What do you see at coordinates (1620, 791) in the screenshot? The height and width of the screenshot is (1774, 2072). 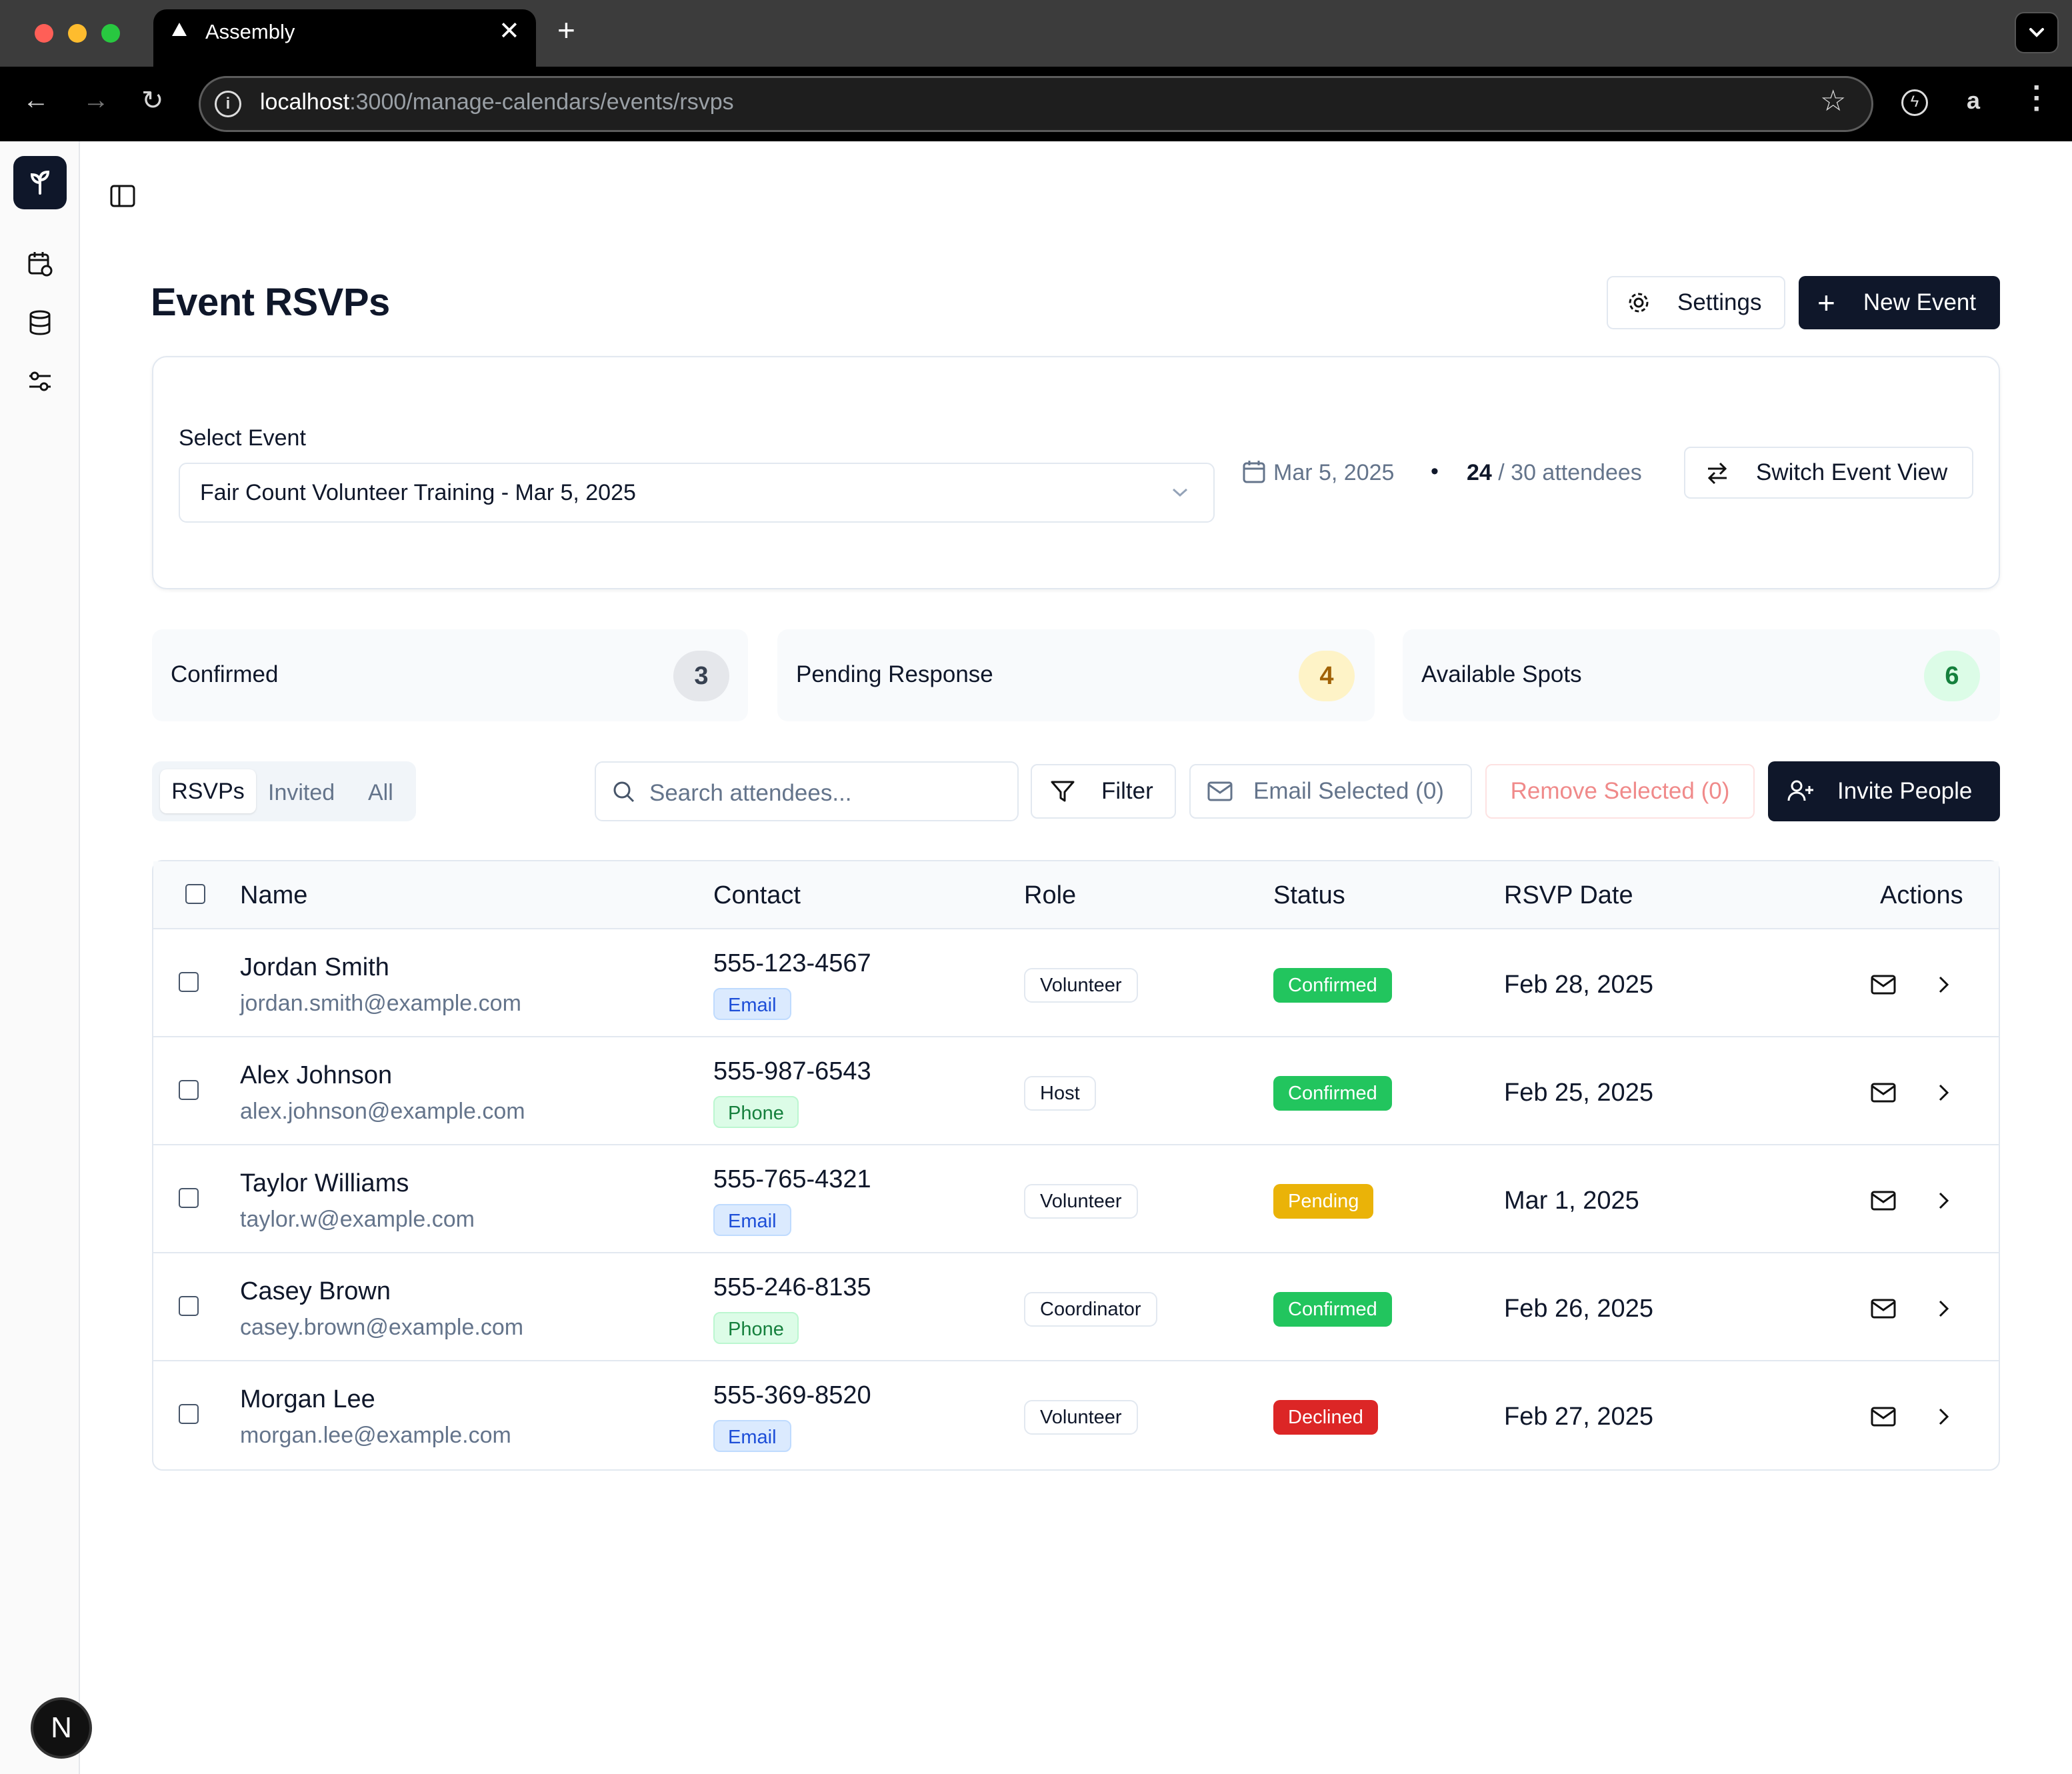 I see `remove-selected-button: Remove Selected (0)` at bounding box center [1620, 791].